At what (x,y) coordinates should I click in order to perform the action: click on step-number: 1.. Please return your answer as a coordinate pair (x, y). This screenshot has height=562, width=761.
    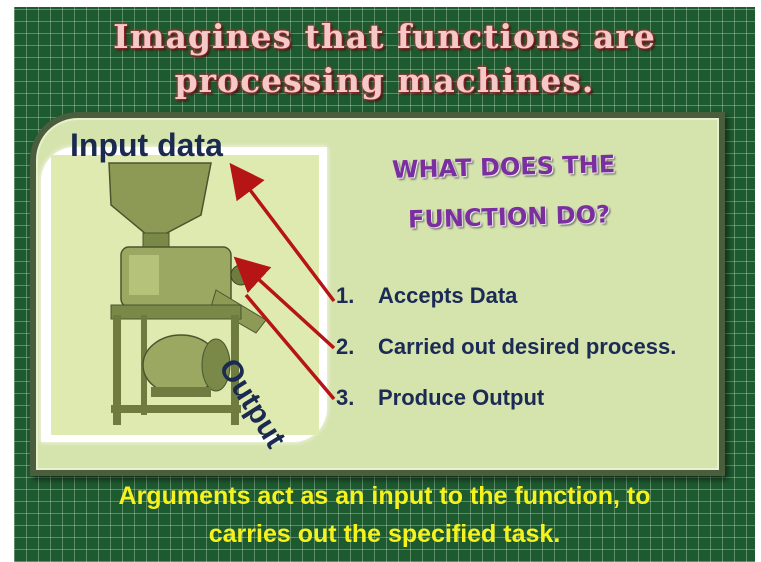
    Looking at the image, I should click on (345, 295).